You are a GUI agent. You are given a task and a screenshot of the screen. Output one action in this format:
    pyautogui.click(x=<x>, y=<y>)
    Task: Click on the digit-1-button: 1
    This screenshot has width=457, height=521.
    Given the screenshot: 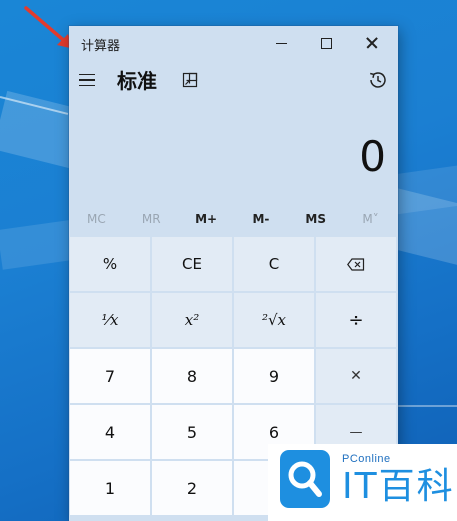 What is the action you would take?
    pyautogui.click(x=110, y=488)
    